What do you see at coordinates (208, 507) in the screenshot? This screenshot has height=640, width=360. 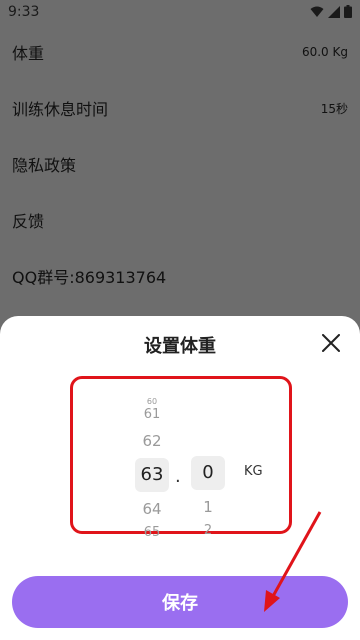 I see `wheel-option: 1` at bounding box center [208, 507].